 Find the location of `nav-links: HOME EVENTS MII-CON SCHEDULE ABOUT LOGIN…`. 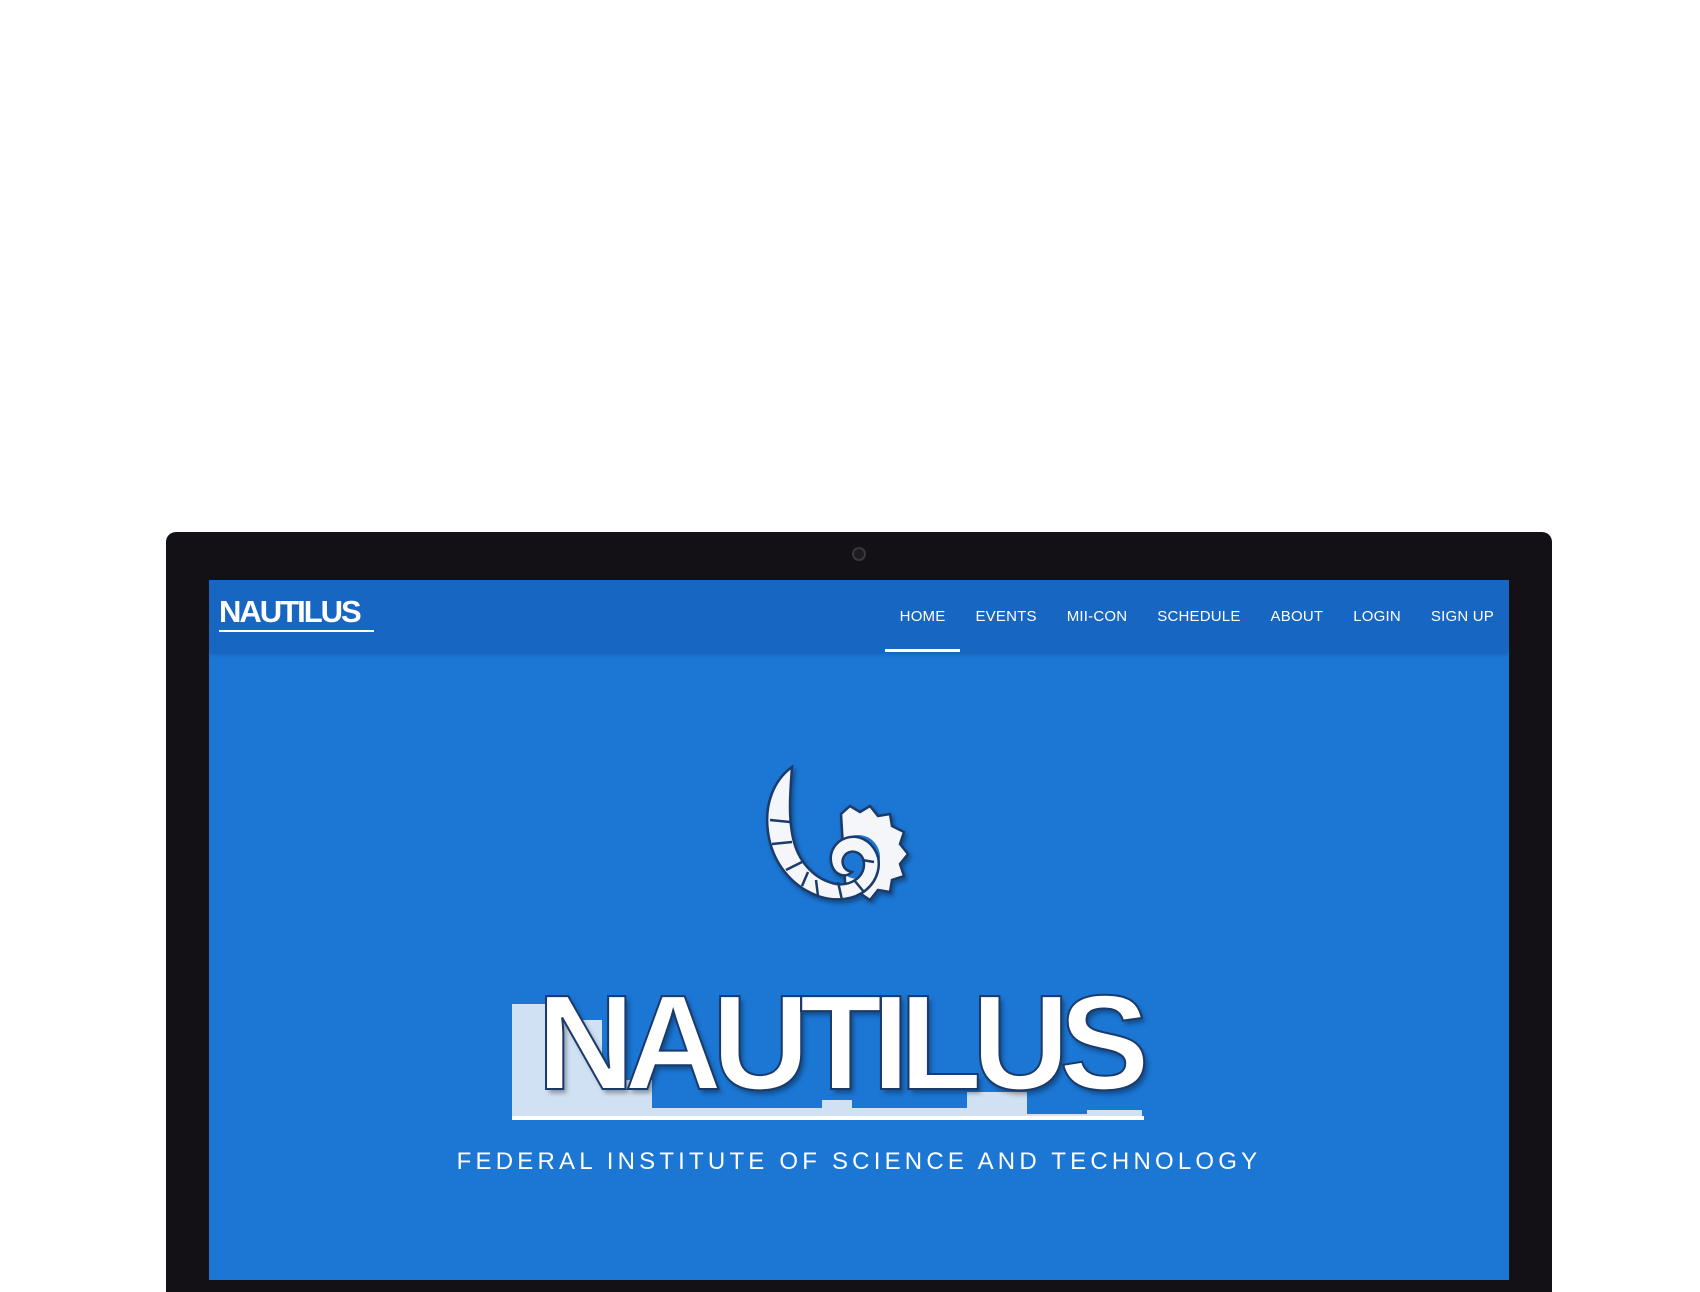

nav-links: HOME EVENTS MII-CON SCHEDULE ABOUT LOGIN… is located at coordinates (1196, 616).